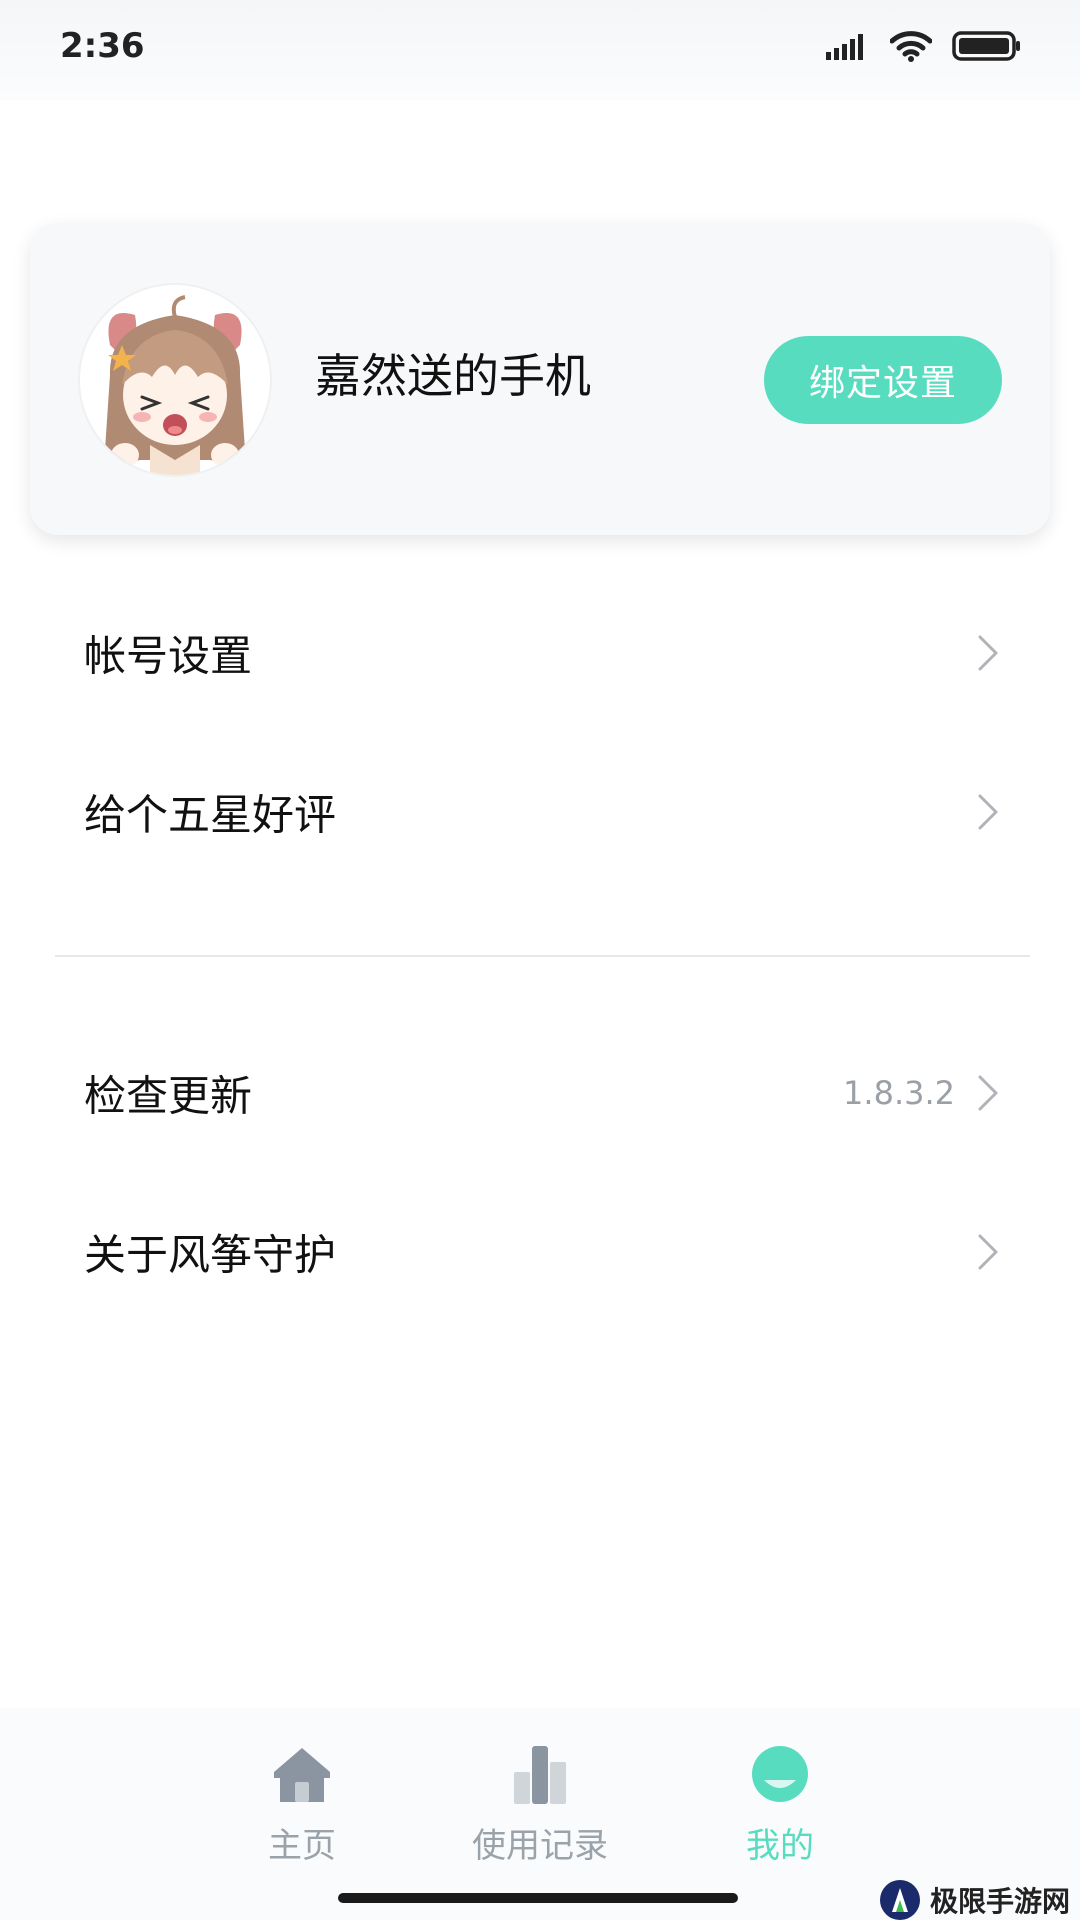 The image size is (1080, 1922). What do you see at coordinates (883, 380) in the screenshot?
I see `bind-settings-button: 绑定设置` at bounding box center [883, 380].